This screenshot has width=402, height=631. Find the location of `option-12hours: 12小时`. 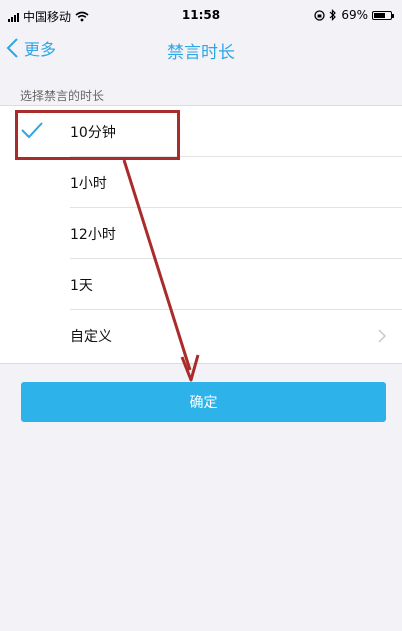

option-12hours: 12小时 is located at coordinates (201, 233).